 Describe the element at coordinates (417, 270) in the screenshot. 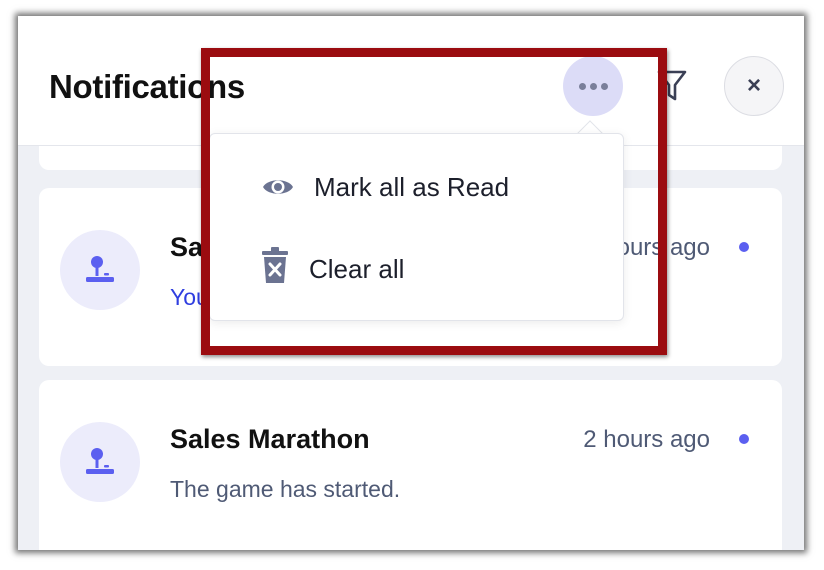

I see `menu-item-clear-all: Clear all` at that location.